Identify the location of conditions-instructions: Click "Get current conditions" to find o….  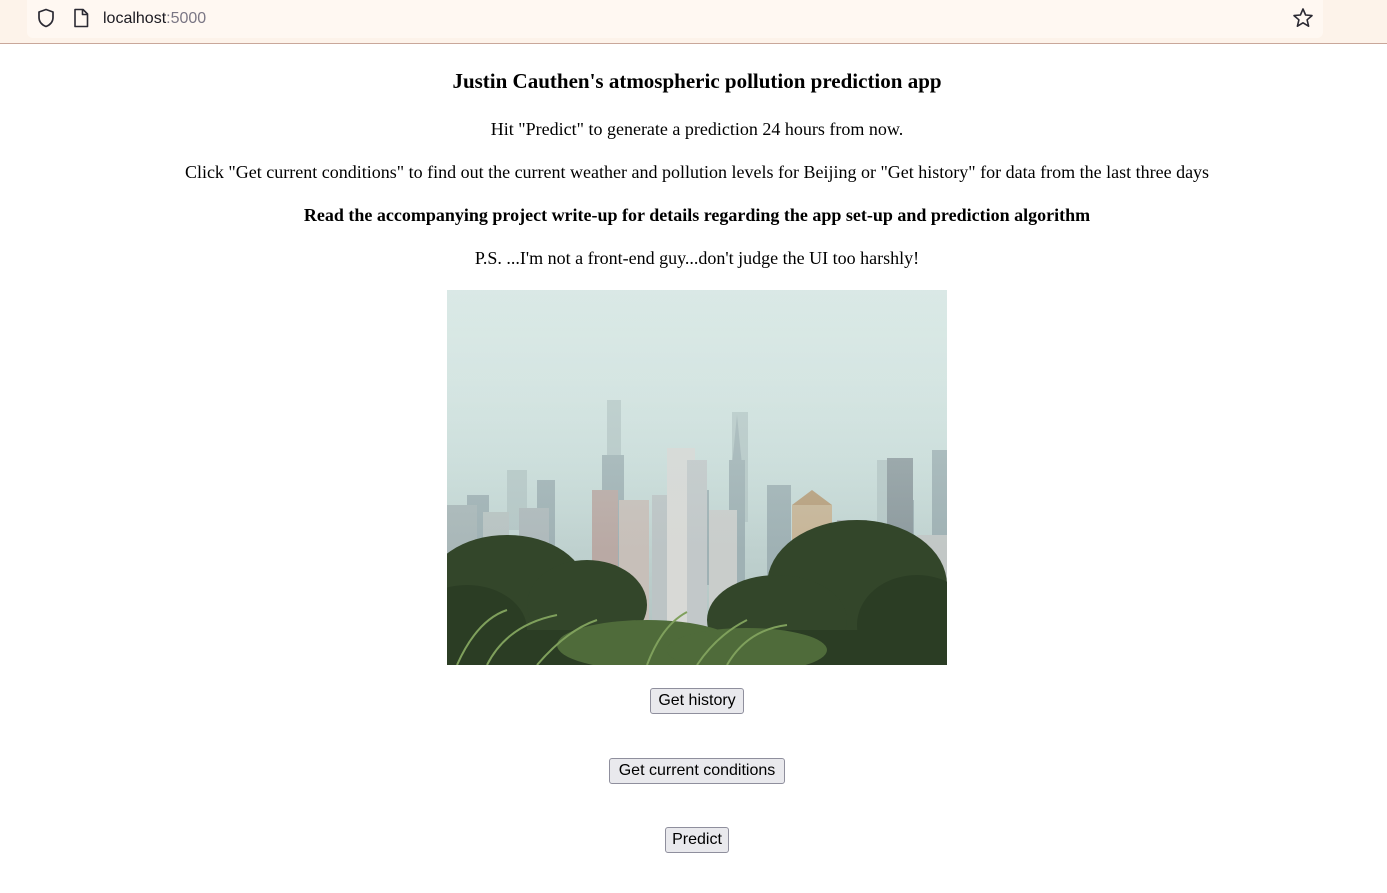
(697, 172).